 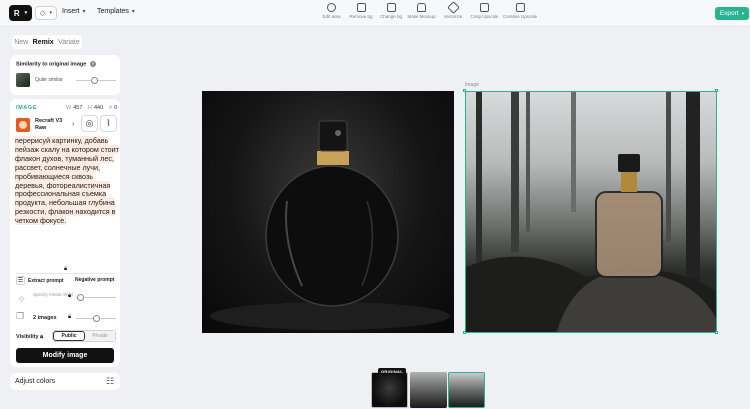 What do you see at coordinates (92, 64) in the screenshot?
I see `help-icon: ?` at bounding box center [92, 64].